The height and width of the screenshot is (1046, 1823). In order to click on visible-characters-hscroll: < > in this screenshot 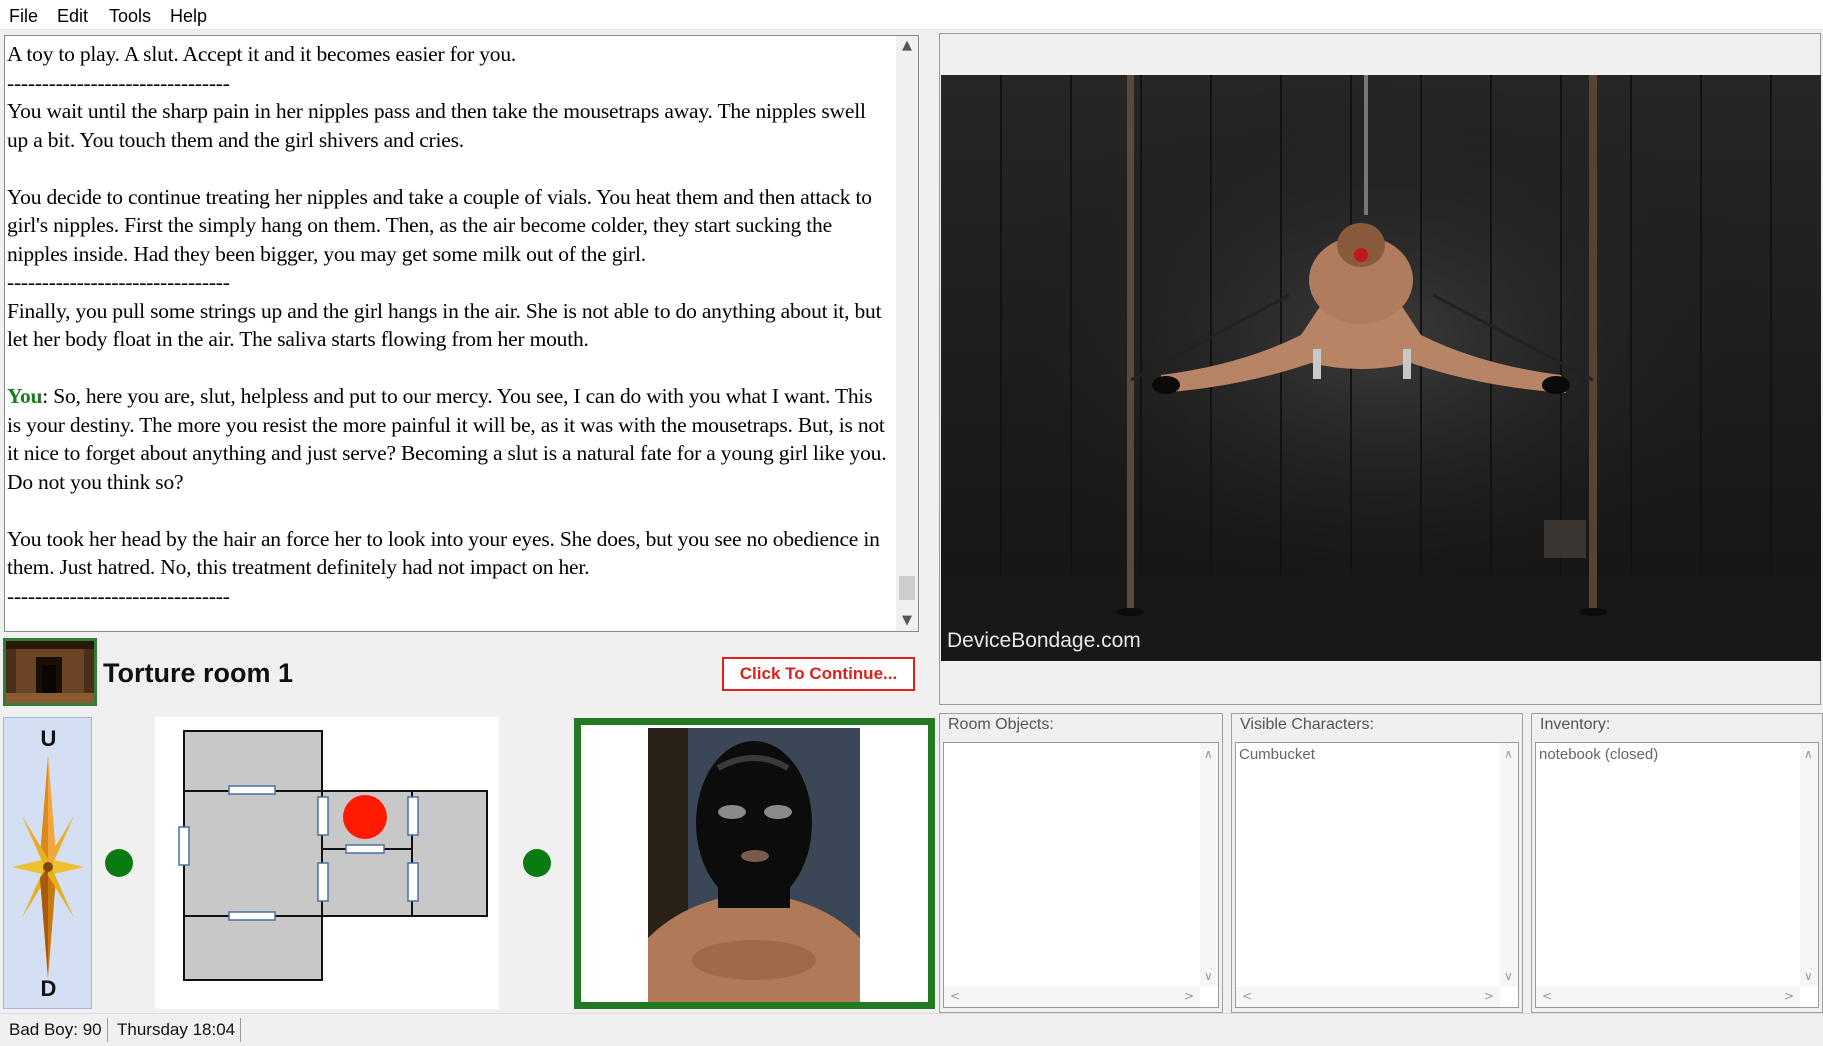, I will do `click(1368, 997)`.